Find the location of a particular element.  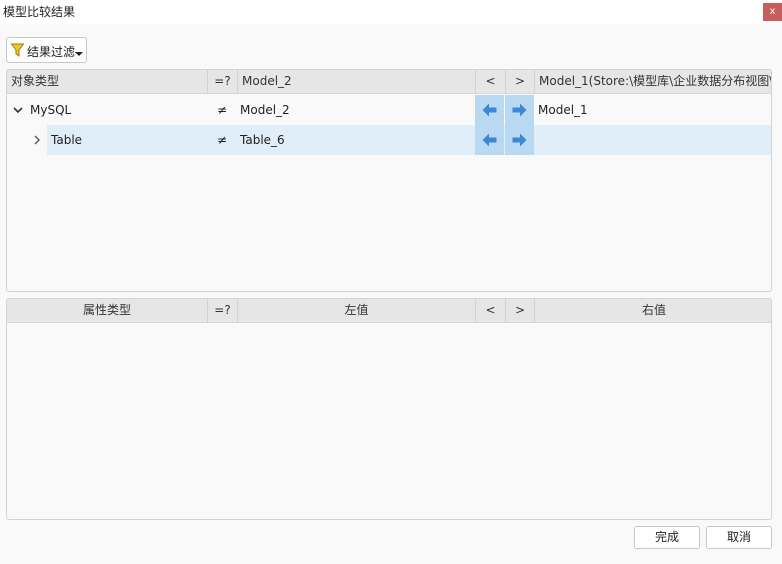

table-row: Table ≠ Table_6 is located at coordinates (389, 140).